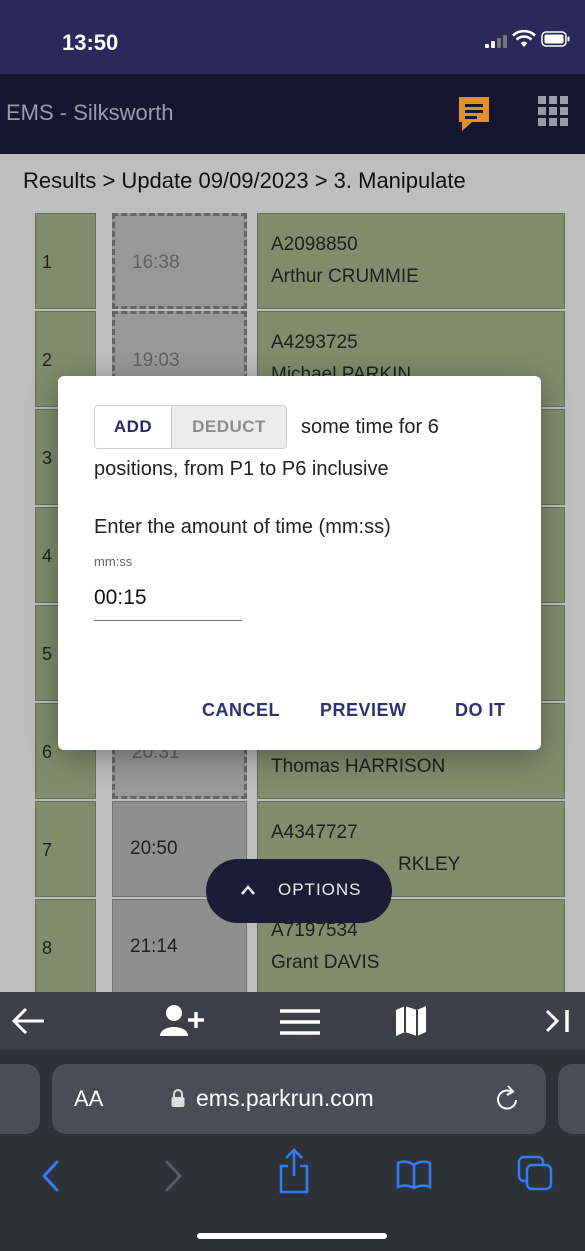 Image resolution: width=585 pixels, height=1251 pixels. I want to click on safari-forward-icon, so click(173, 1178).